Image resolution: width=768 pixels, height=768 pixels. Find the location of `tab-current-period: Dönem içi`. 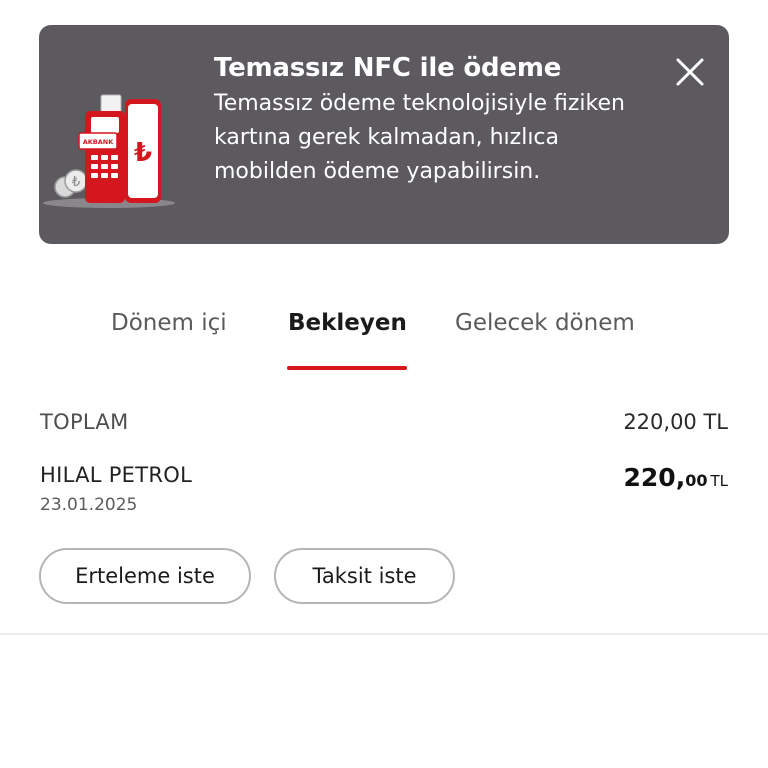

tab-current-period: Dönem içi is located at coordinates (169, 323).